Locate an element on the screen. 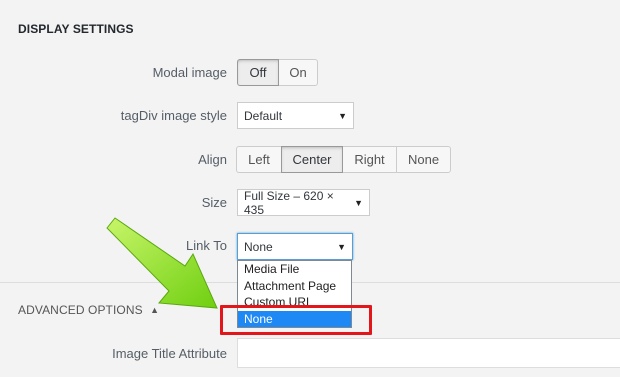 The image size is (620, 377). image-title-input is located at coordinates (428, 353).